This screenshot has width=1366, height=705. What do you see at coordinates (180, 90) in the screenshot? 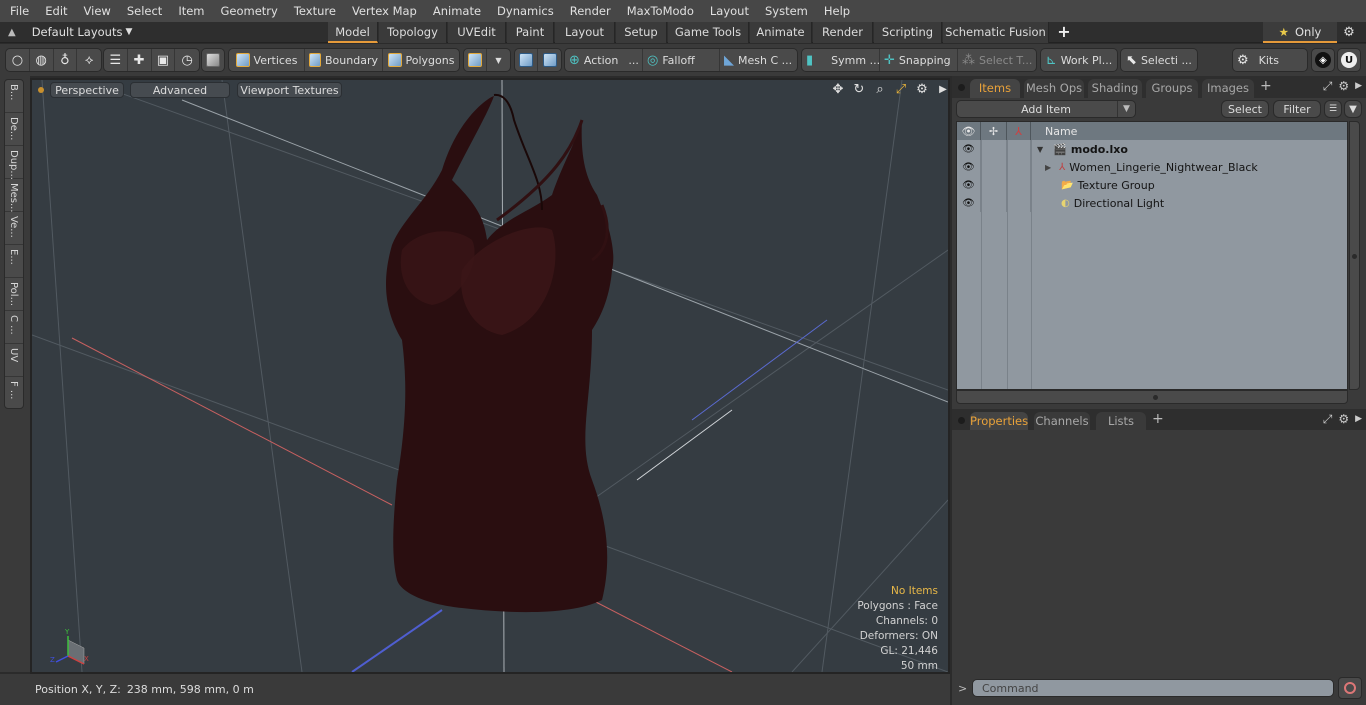
I see `shading-mode-button: Advanced` at bounding box center [180, 90].